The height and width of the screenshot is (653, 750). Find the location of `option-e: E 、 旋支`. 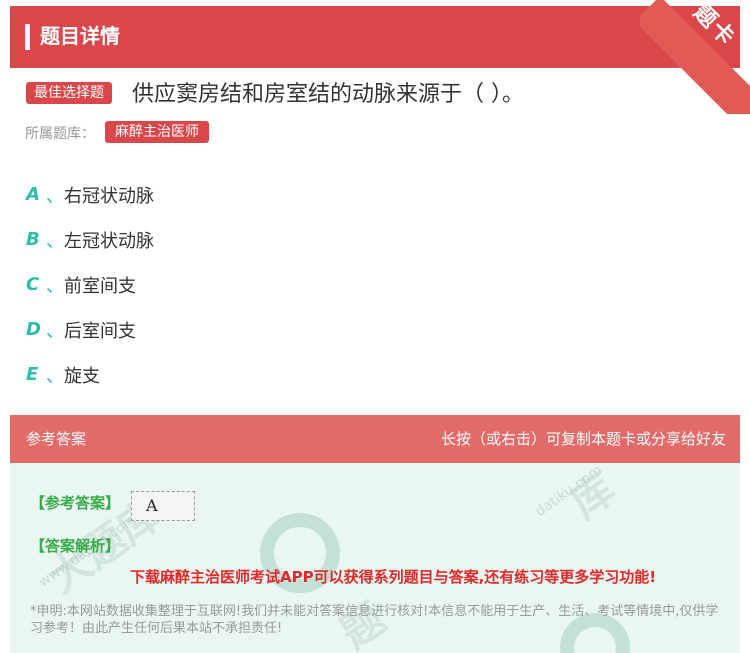

option-e: E 、 旋支 is located at coordinates (376, 374).